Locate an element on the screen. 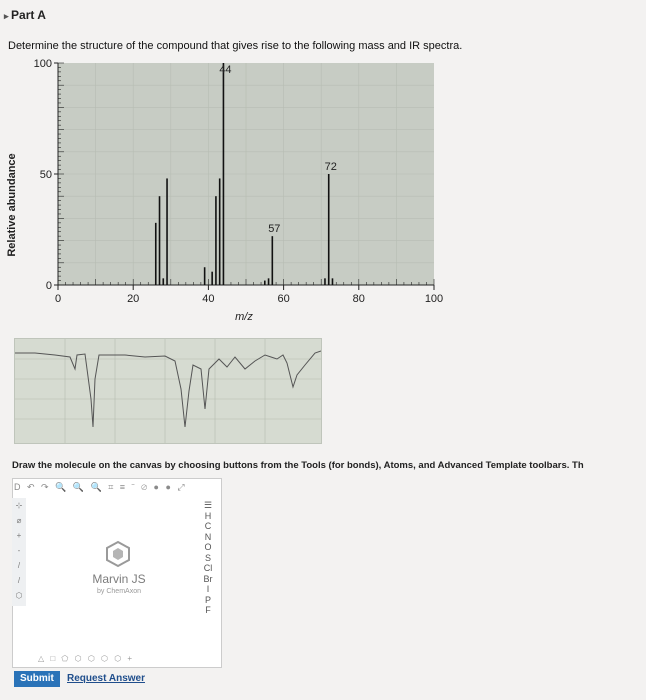 This screenshot has width=646, height=700. left-tool: ⊹ is located at coordinates (19, 505).